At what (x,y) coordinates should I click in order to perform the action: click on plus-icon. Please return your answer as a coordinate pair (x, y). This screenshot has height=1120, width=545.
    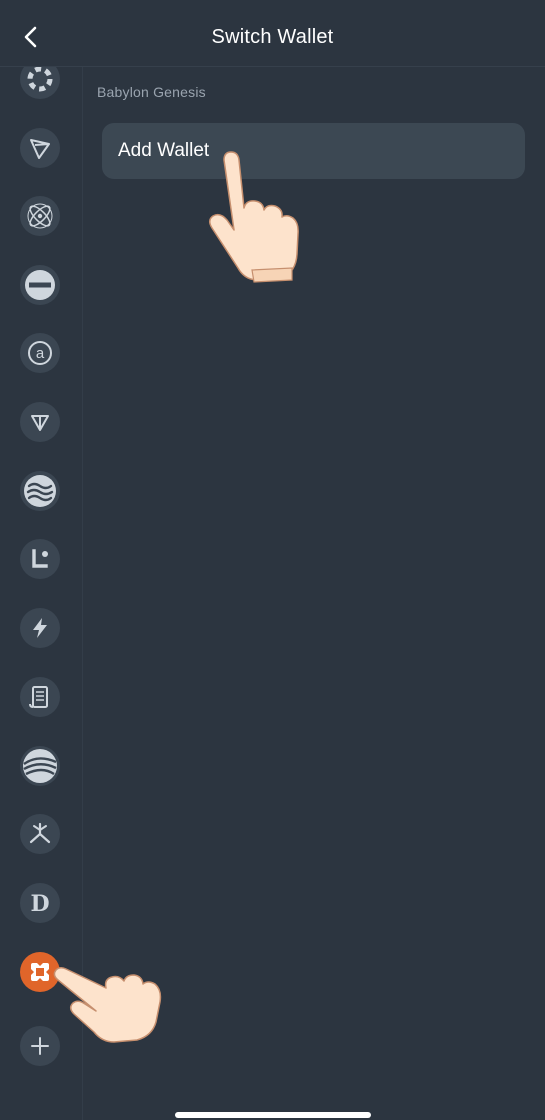
    Looking at the image, I should click on (40, 1046).